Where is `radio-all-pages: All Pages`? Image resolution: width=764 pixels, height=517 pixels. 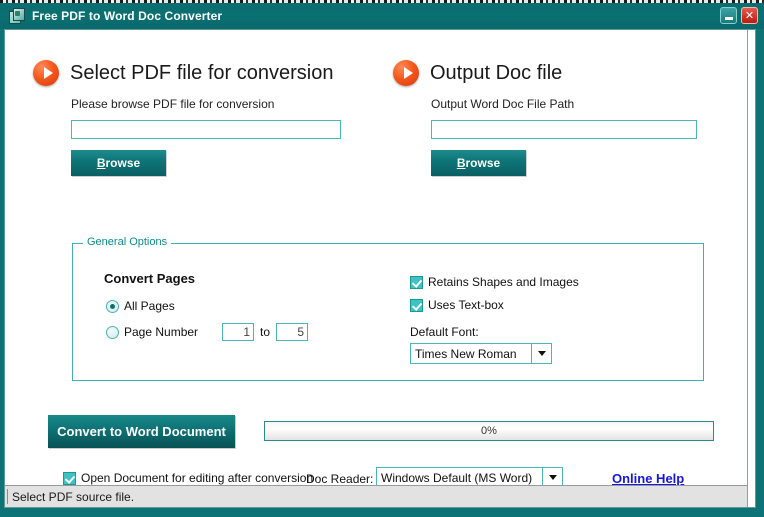
radio-all-pages: All Pages is located at coordinates (140, 306).